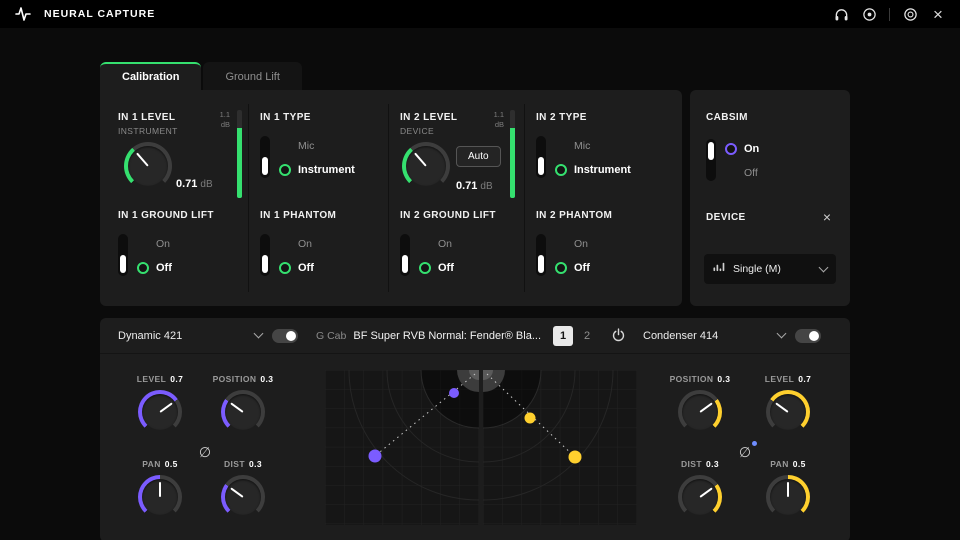 The image size is (960, 540). What do you see at coordinates (757, 269) in the screenshot?
I see `device-select-value: Single (M)` at bounding box center [757, 269].